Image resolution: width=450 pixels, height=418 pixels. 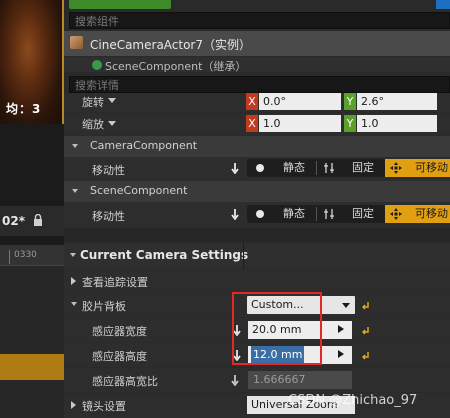 What do you see at coordinates (259, 20) in the screenshot?
I see `component-search-input: 搜索组件` at bounding box center [259, 20].